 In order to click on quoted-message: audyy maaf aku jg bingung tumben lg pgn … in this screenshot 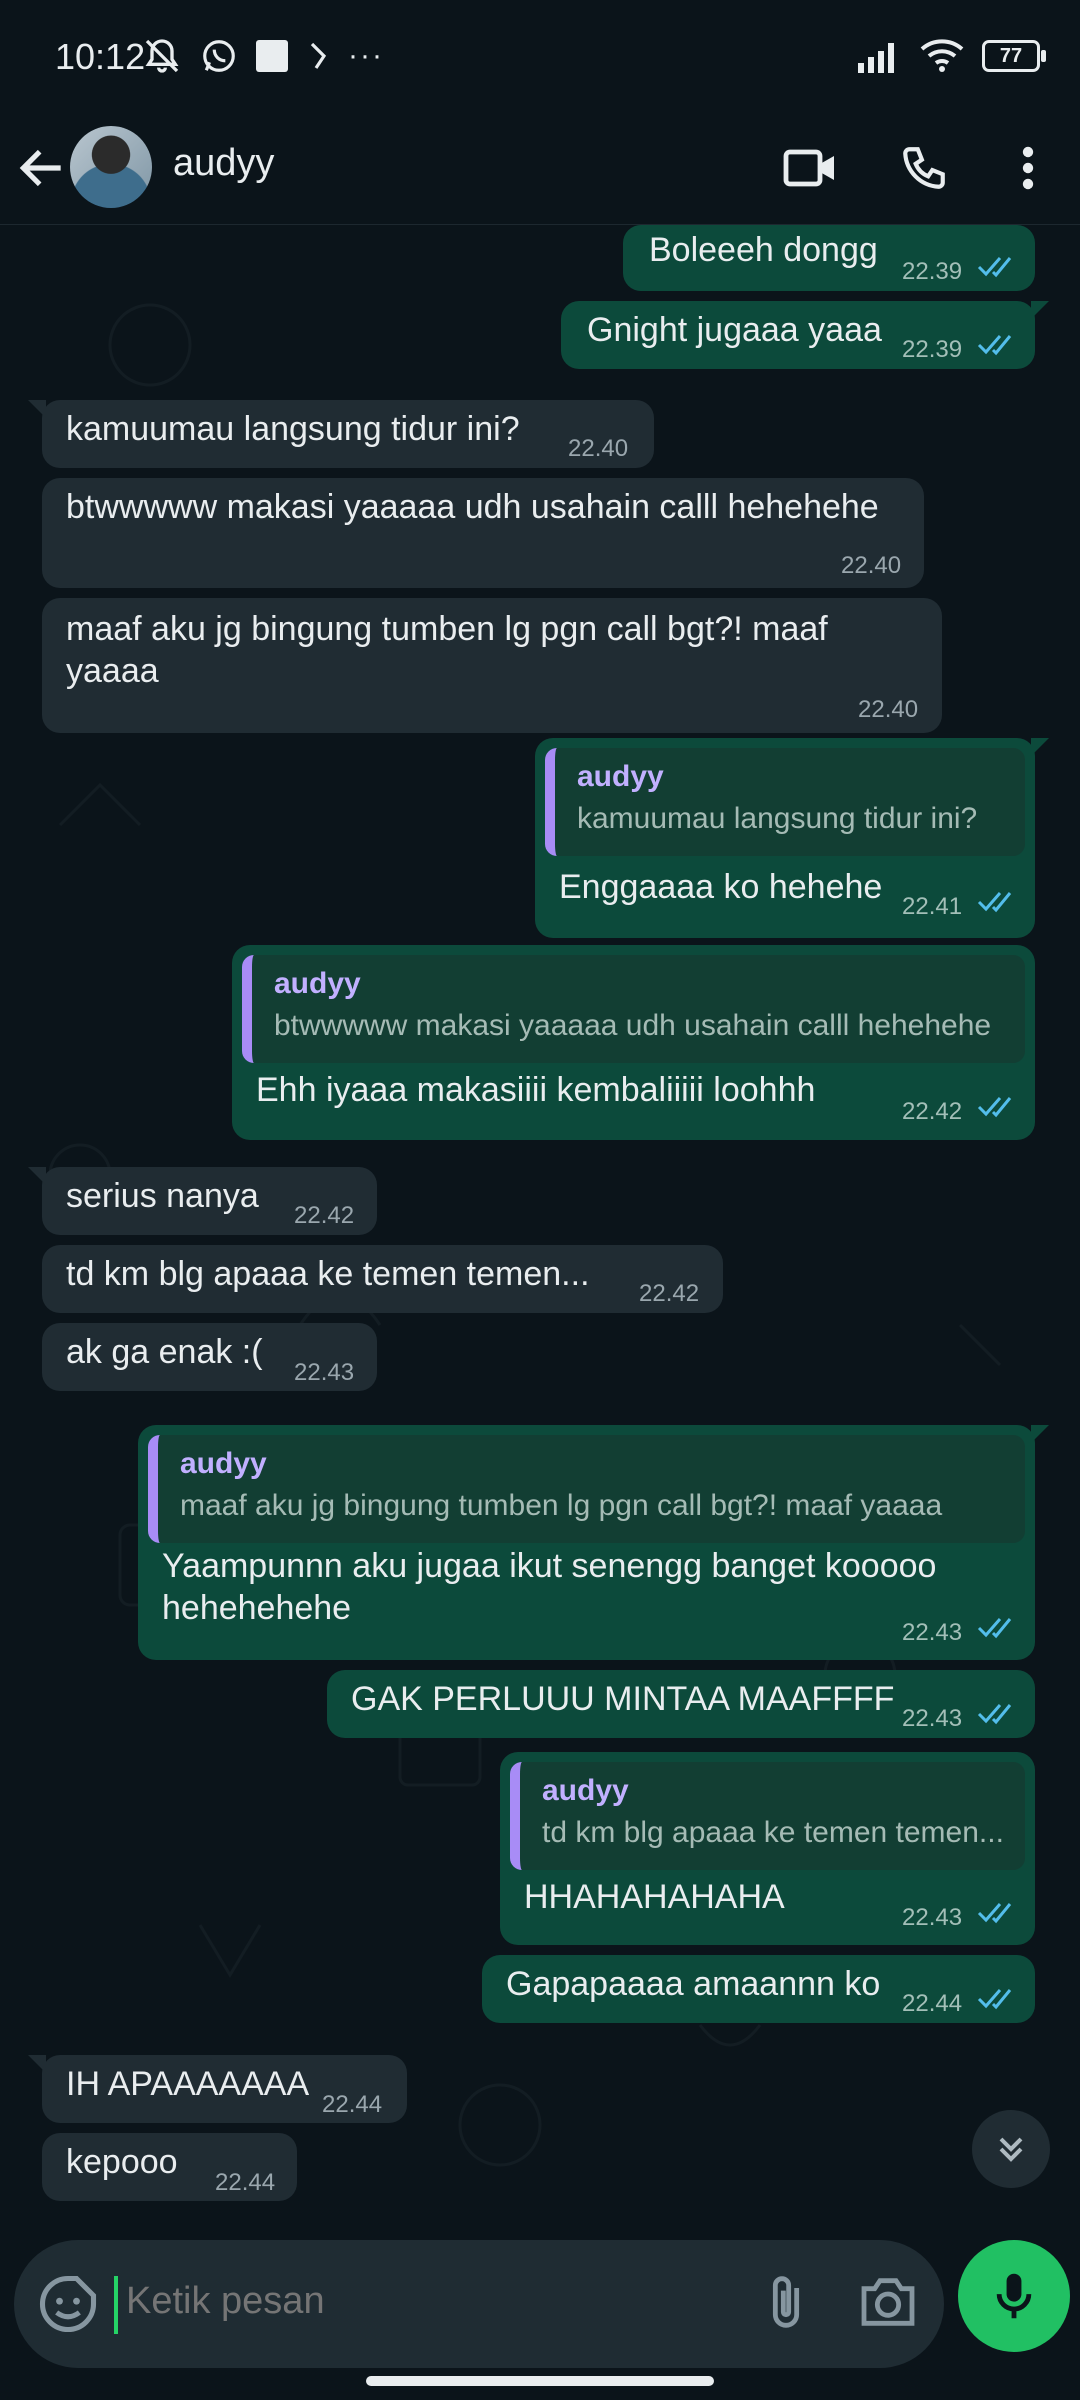, I will do `click(586, 1489)`.